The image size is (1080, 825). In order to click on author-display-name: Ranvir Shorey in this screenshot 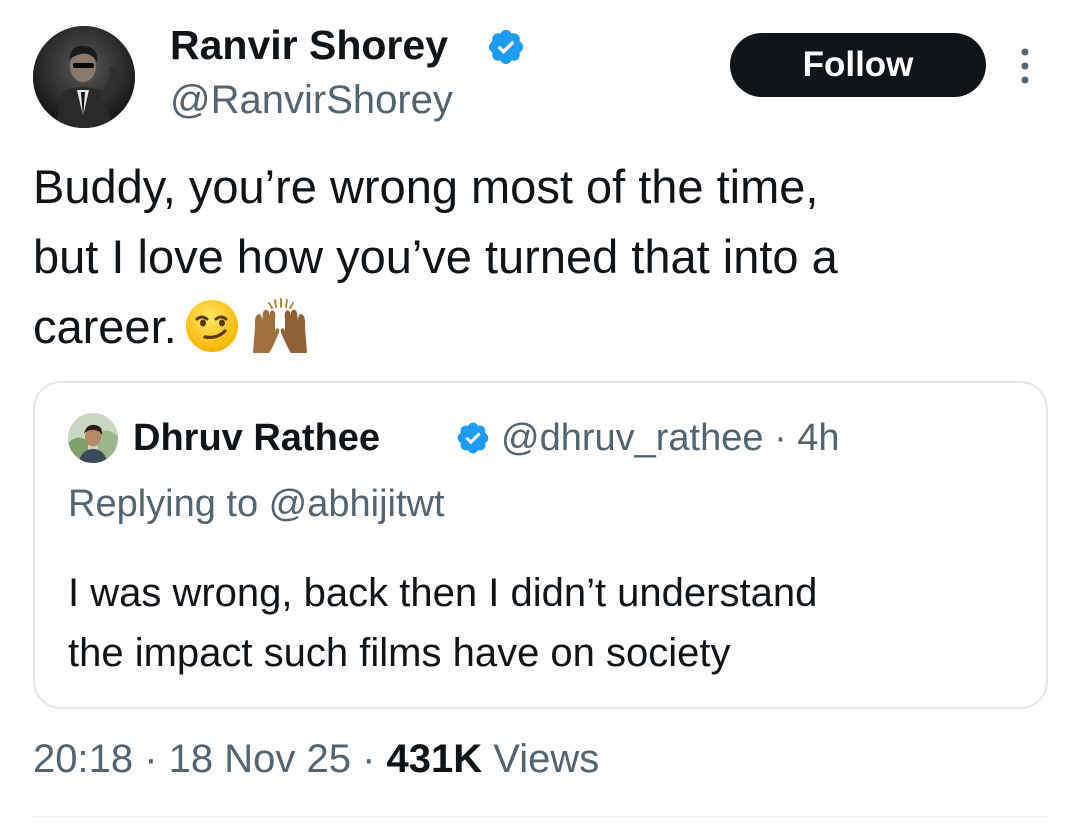, I will do `click(309, 45)`.